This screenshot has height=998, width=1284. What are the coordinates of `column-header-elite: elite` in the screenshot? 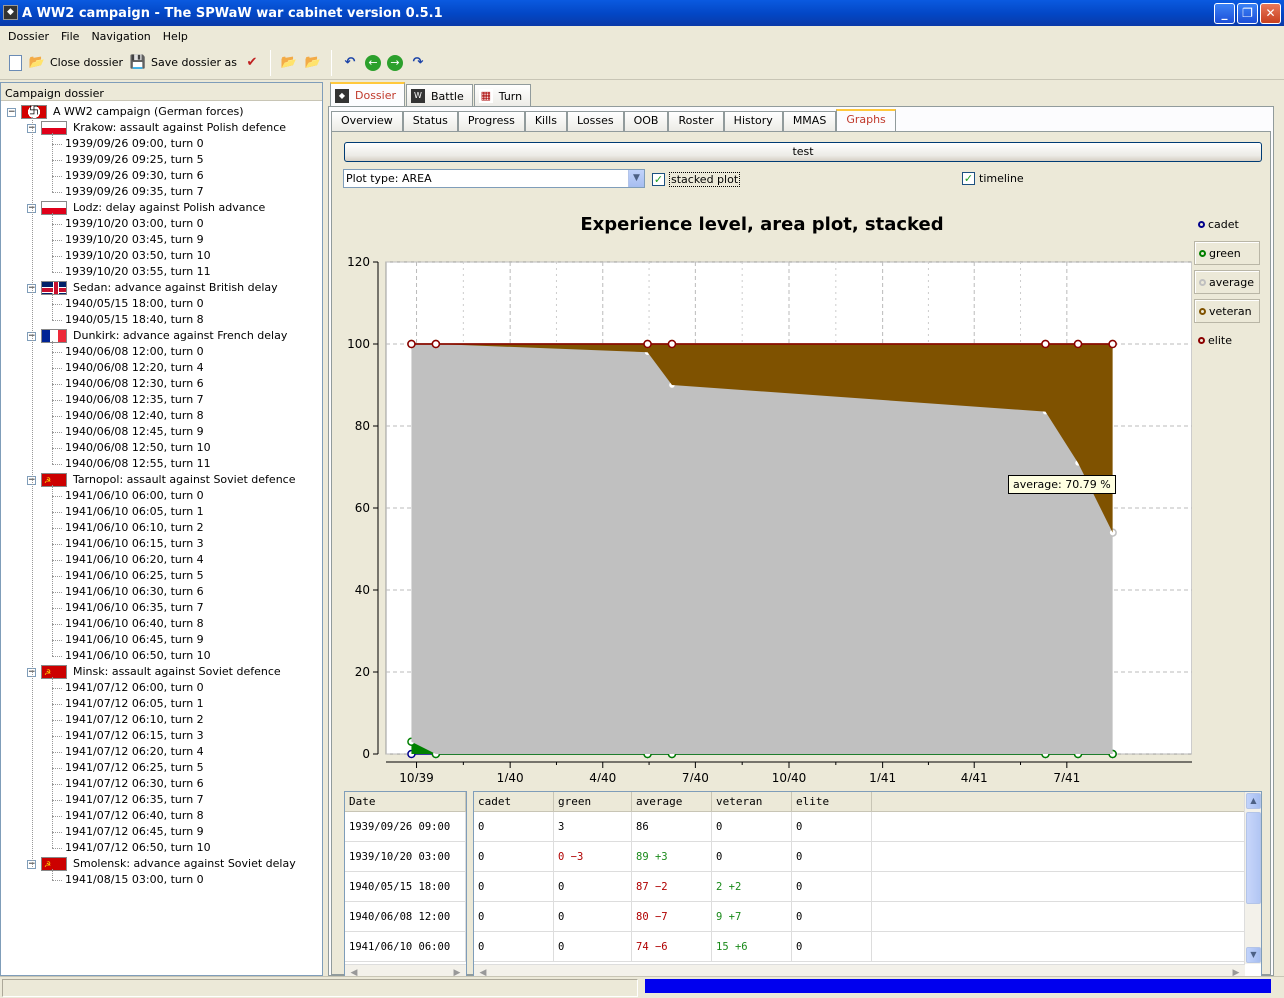 It's located at (832, 802).